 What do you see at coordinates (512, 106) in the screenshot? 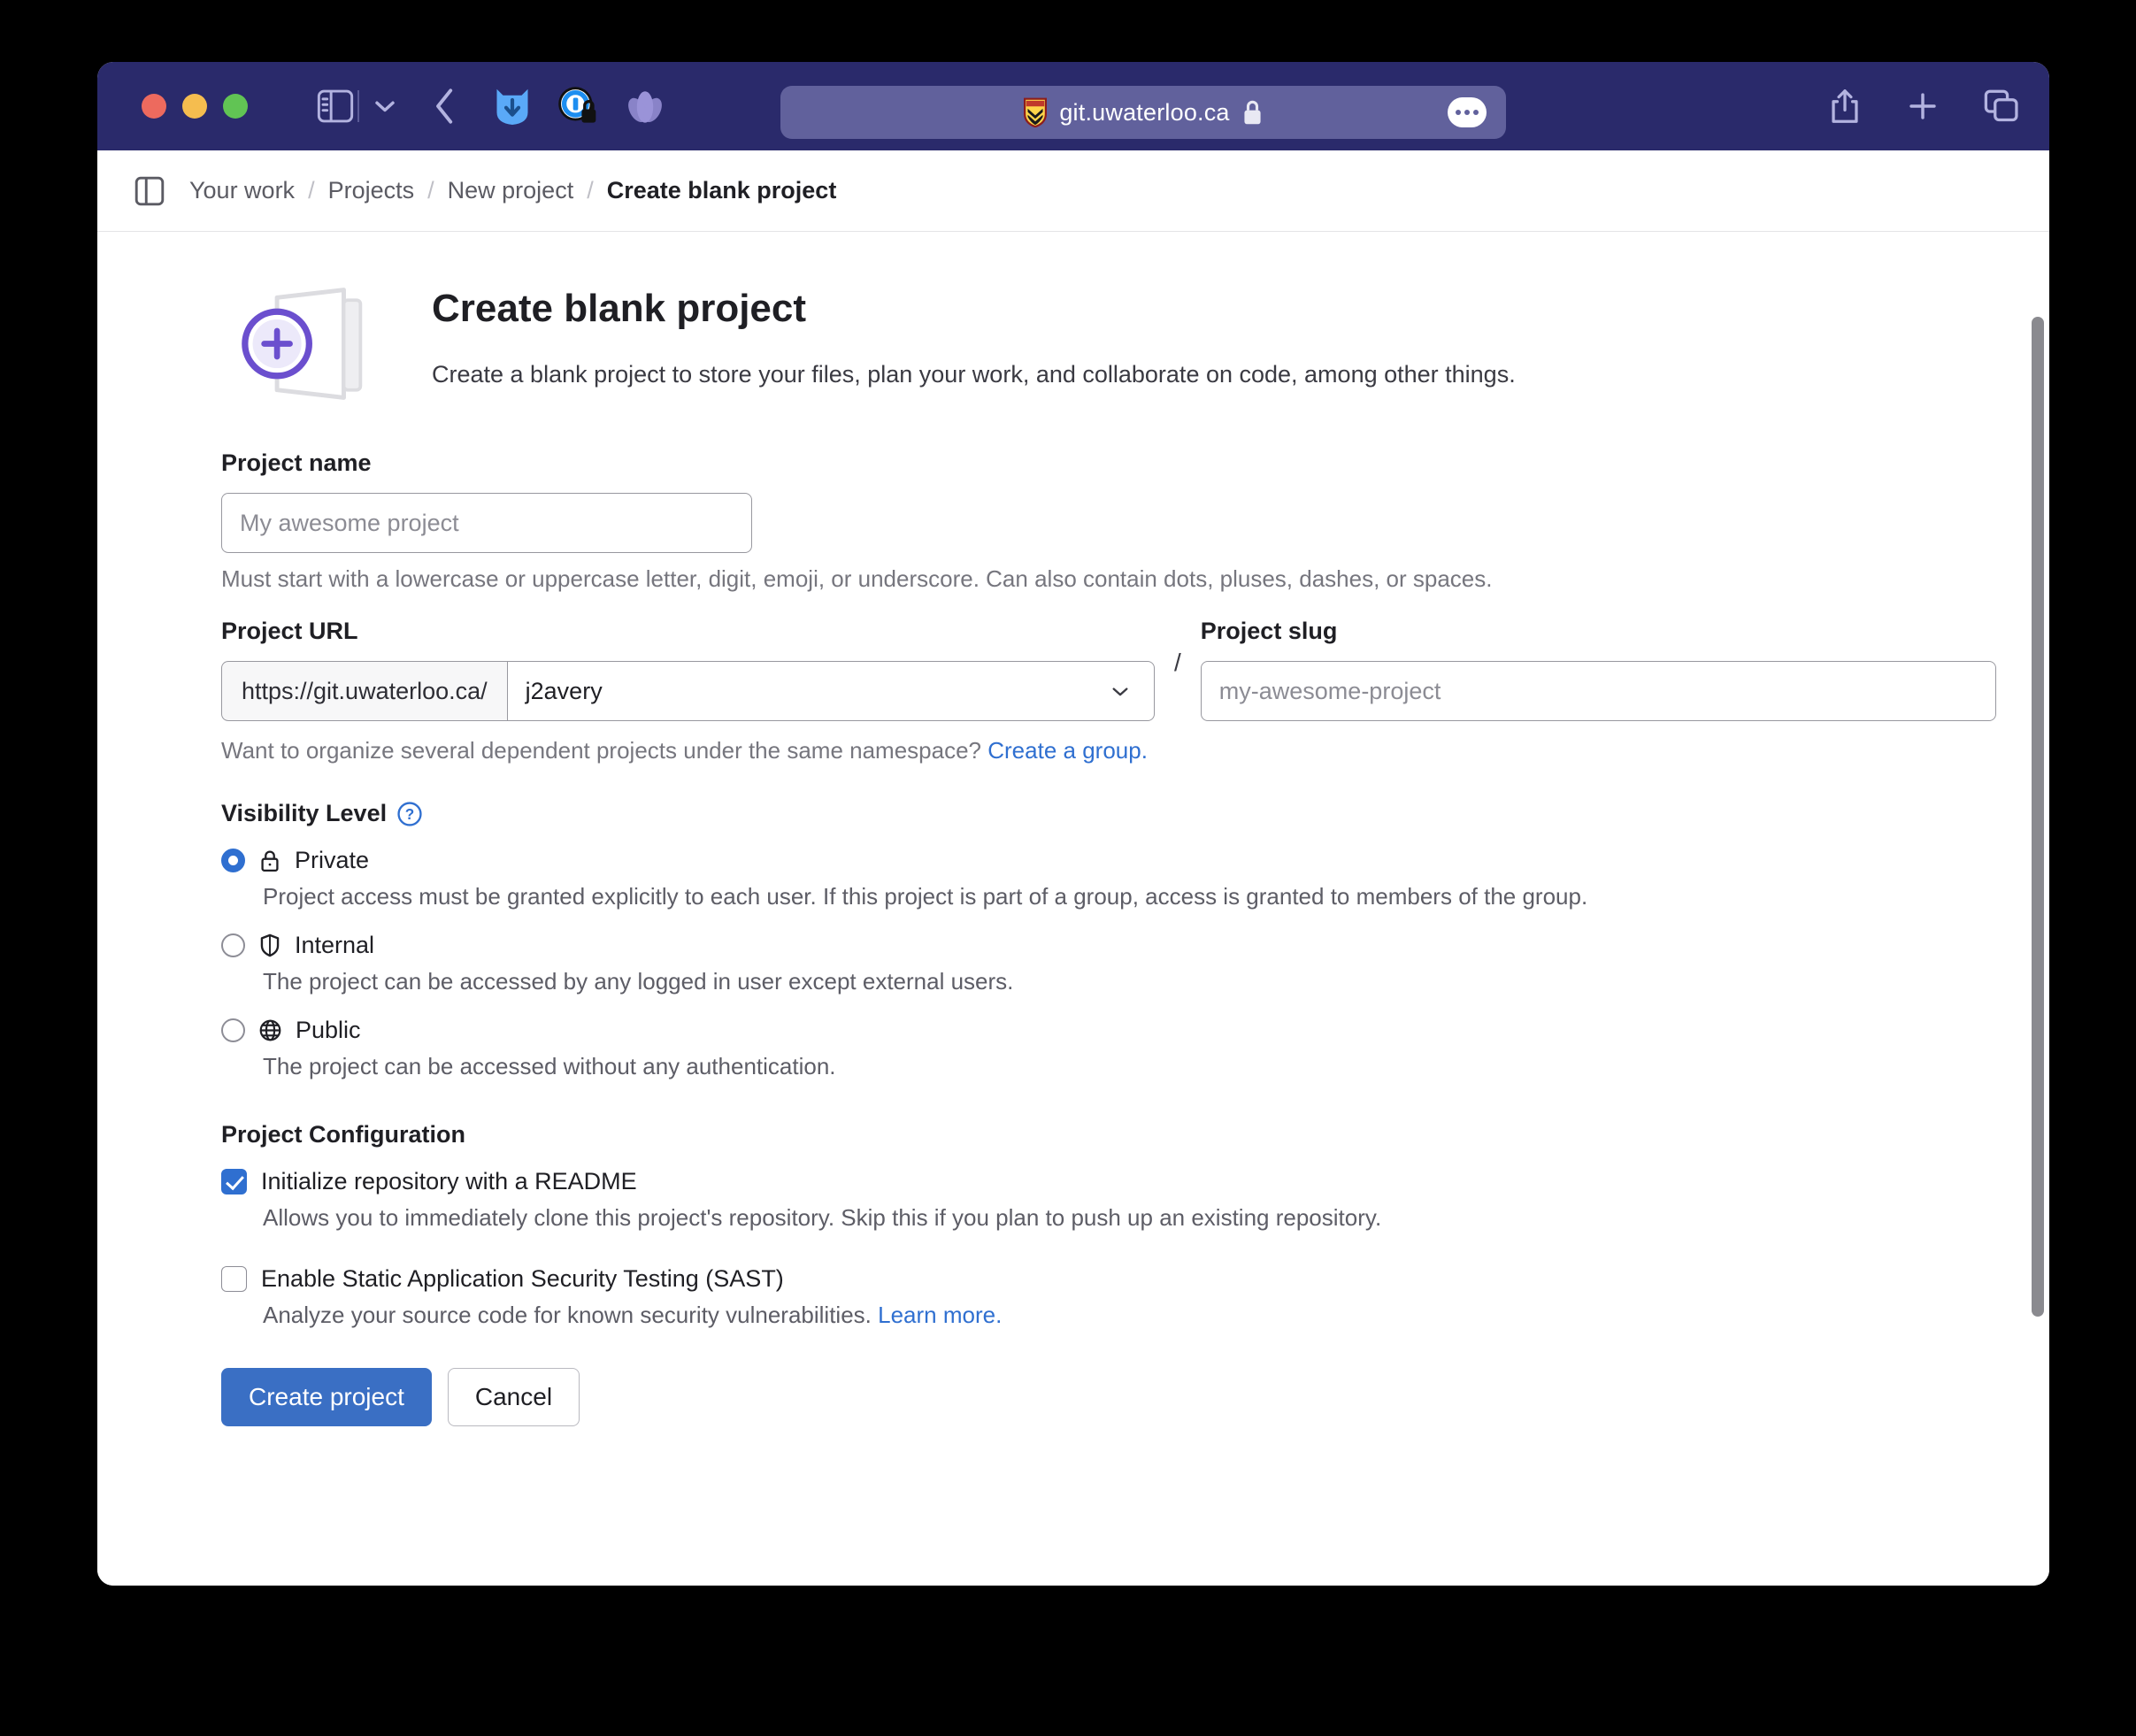
I see `video-downloader-extension-icon` at bounding box center [512, 106].